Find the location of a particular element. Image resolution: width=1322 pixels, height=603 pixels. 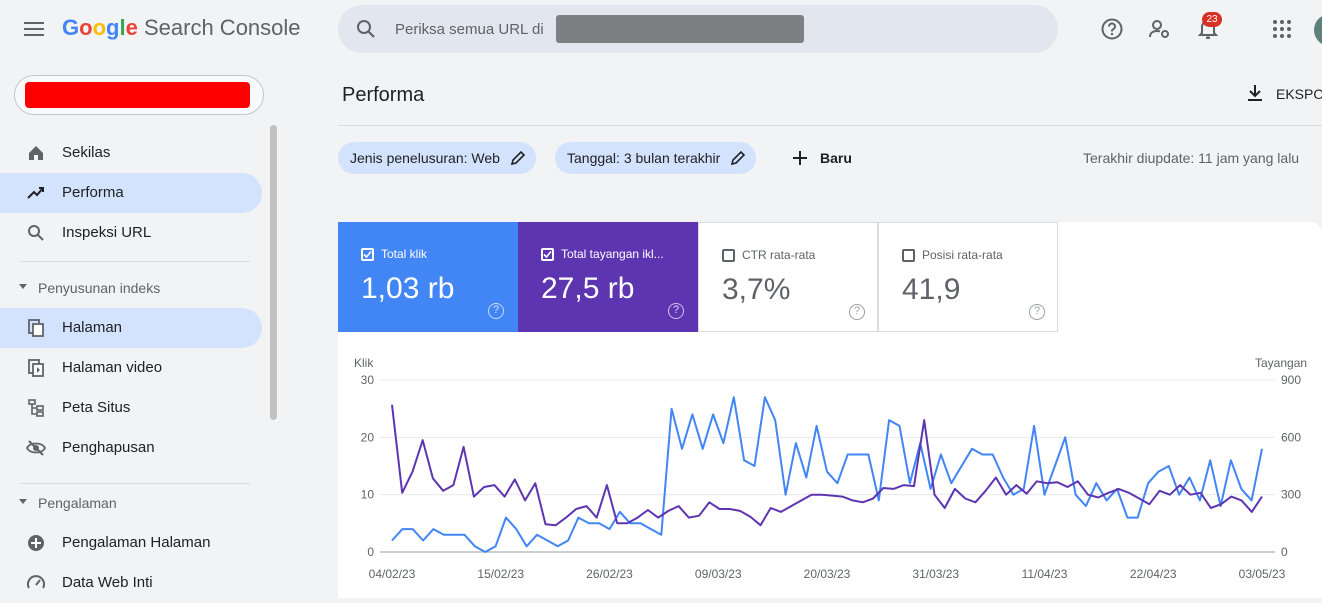

metric-label: Total klik is located at coordinates (404, 254).